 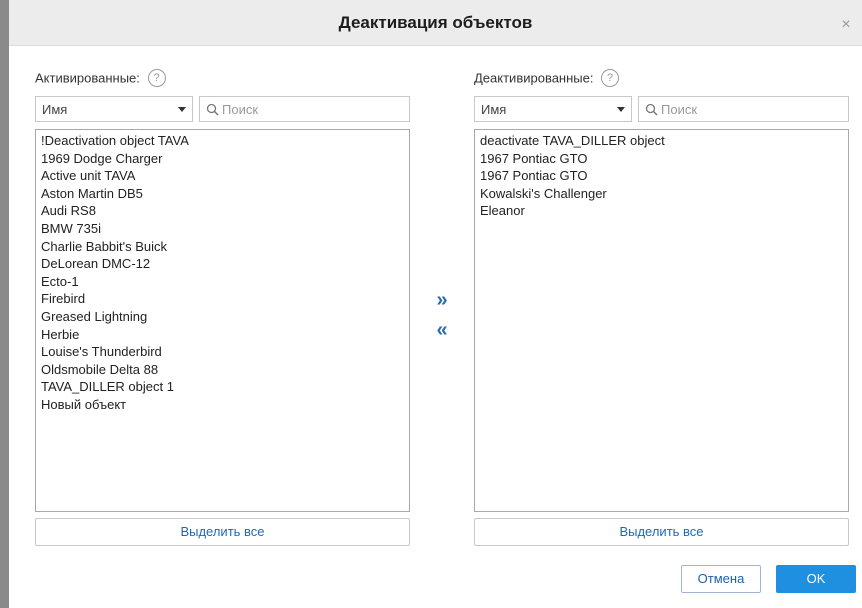 What do you see at coordinates (442, 330) in the screenshot?
I see `move-left-icon: «` at bounding box center [442, 330].